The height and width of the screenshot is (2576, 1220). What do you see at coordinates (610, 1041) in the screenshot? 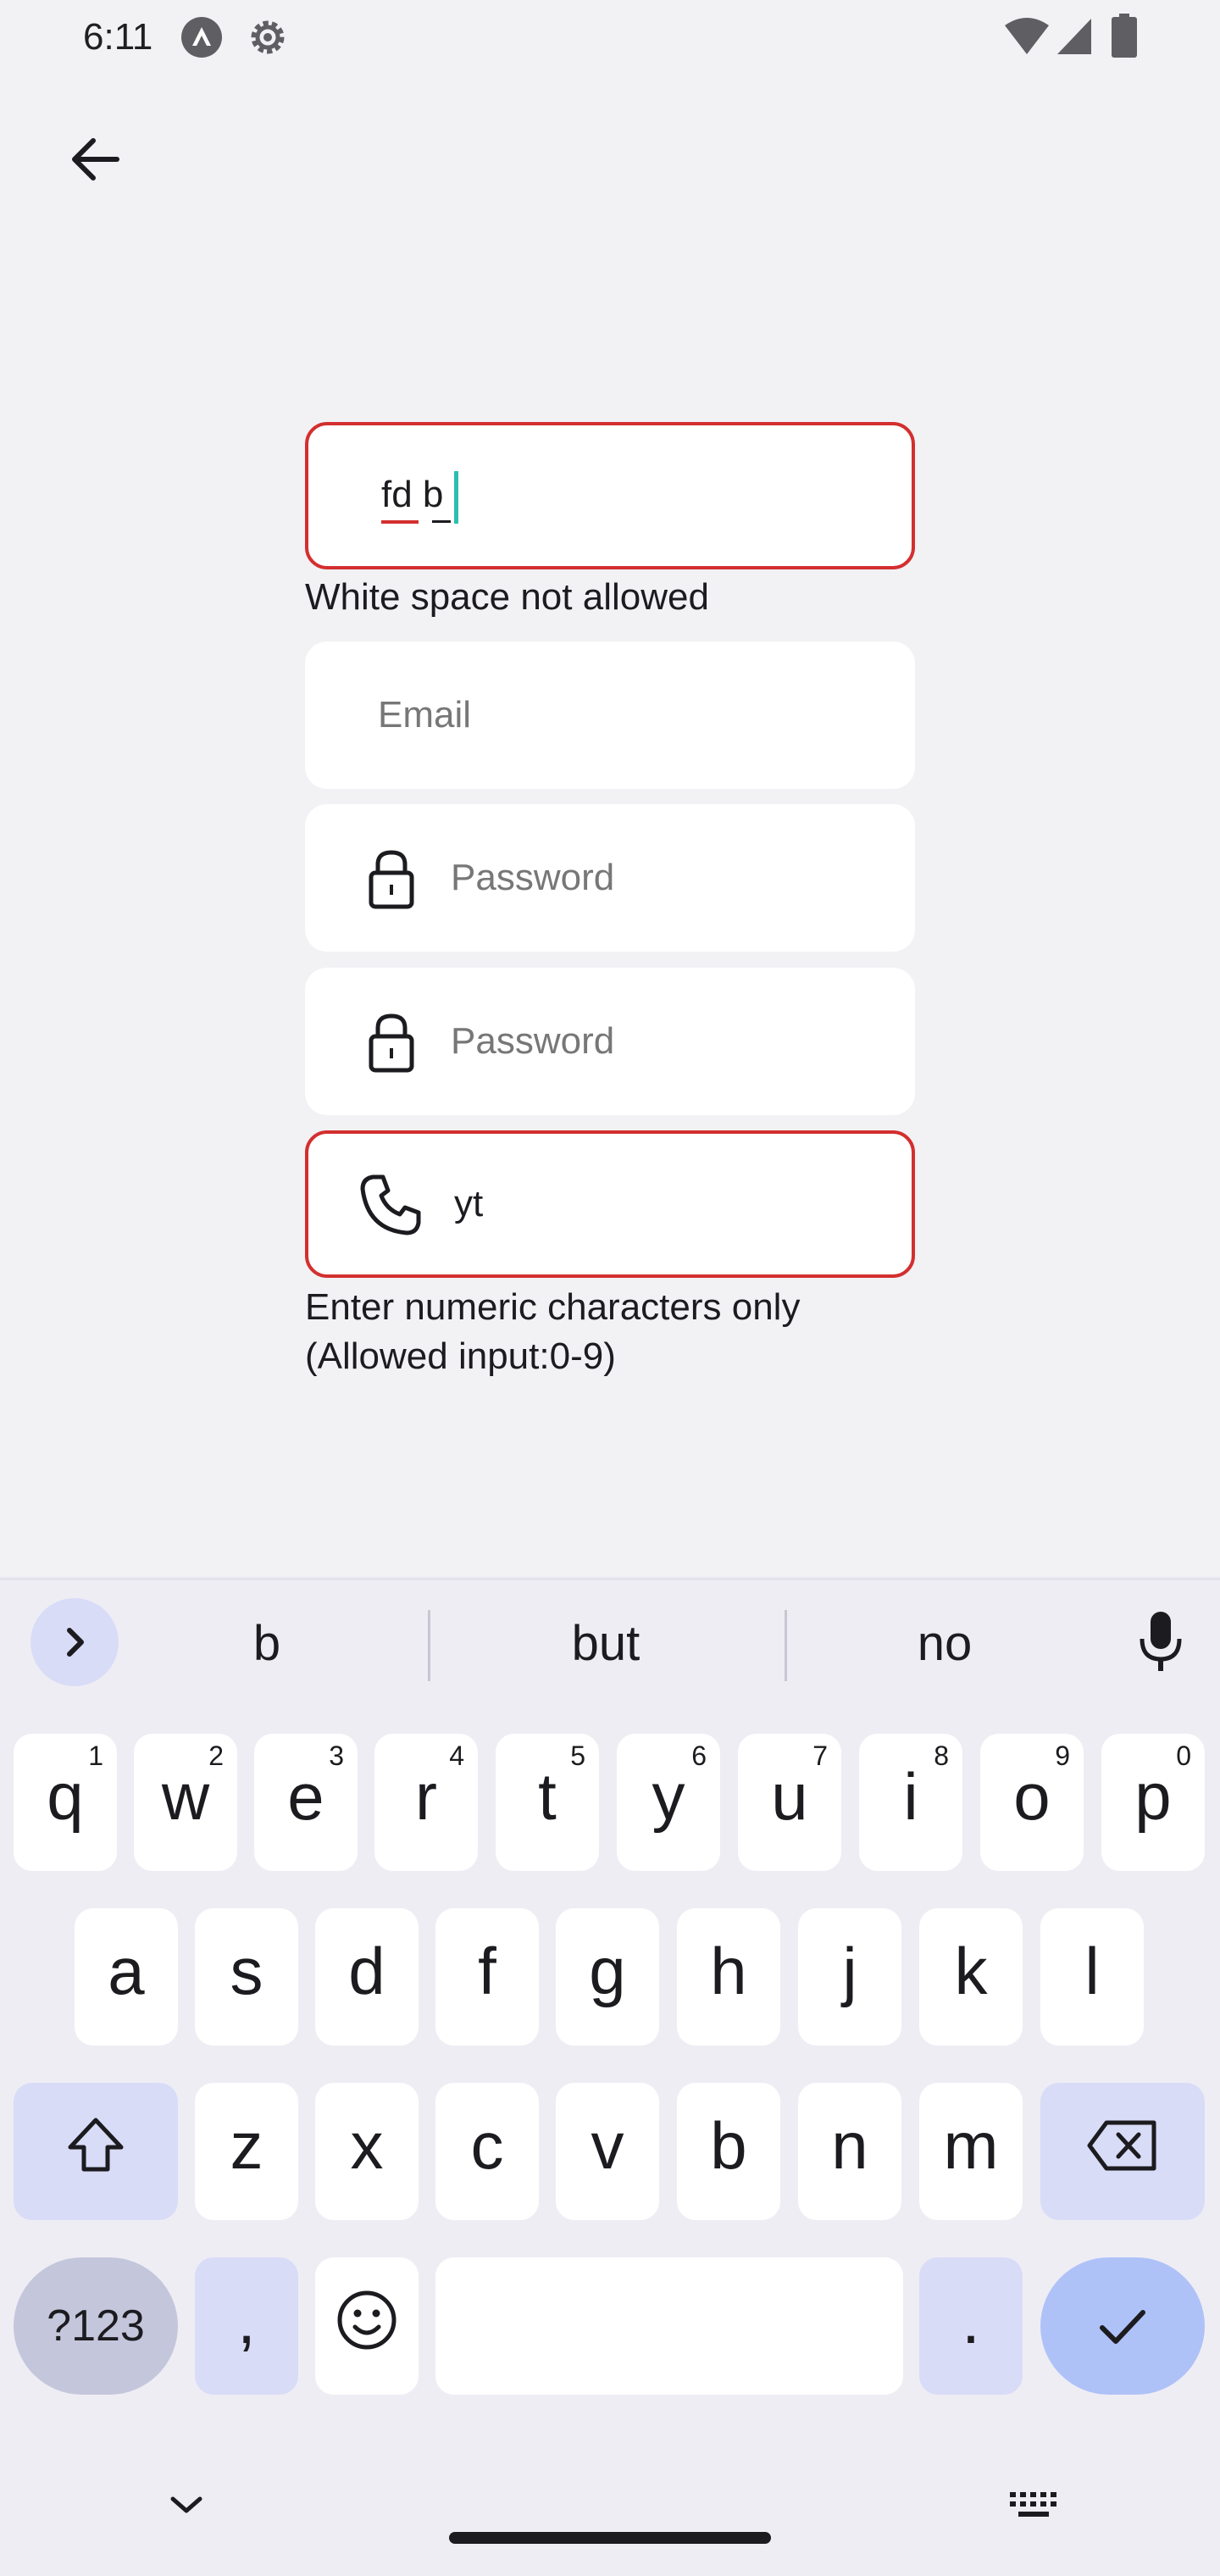
I see `confirm-password-field: Password` at bounding box center [610, 1041].